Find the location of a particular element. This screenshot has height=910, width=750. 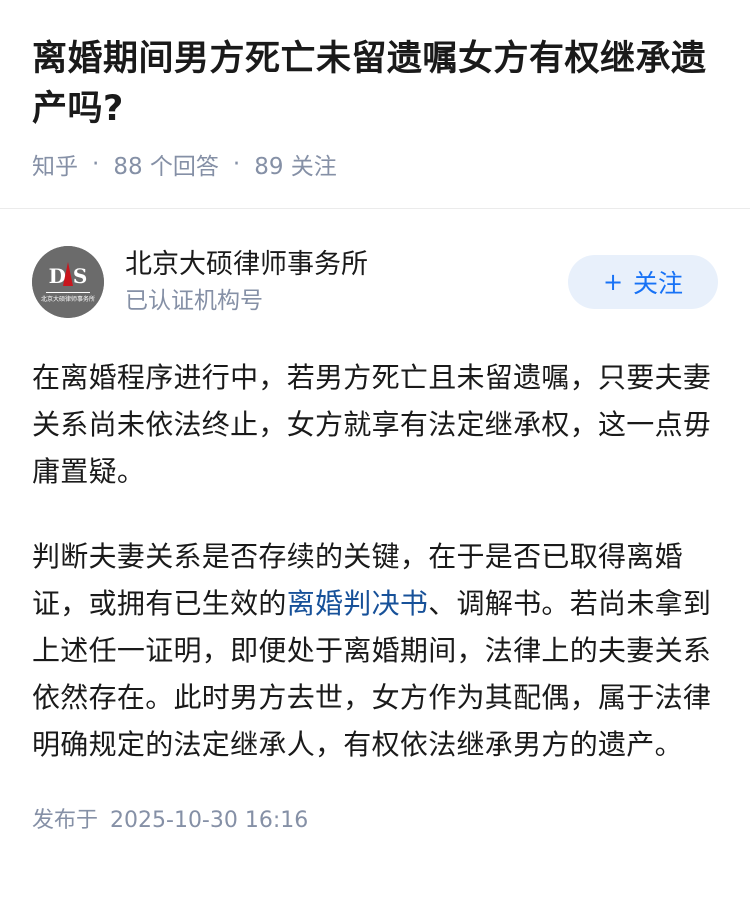

question-title: 离婚期间男方死亡未留遗嘱女方有权继承遗产吗? is located at coordinates (375, 84).